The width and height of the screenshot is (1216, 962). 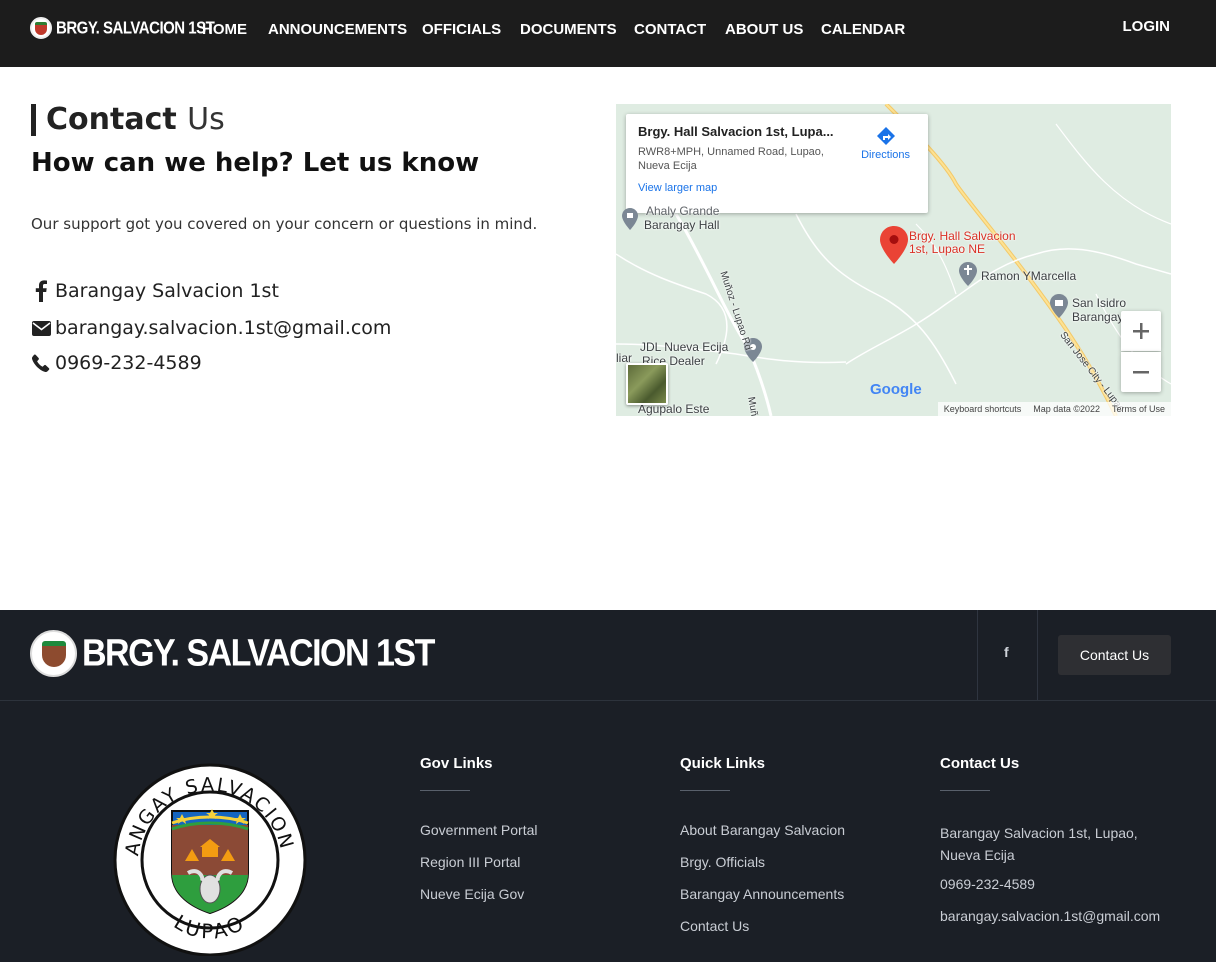 I want to click on location-pin-icon, so click(x=894, y=245).